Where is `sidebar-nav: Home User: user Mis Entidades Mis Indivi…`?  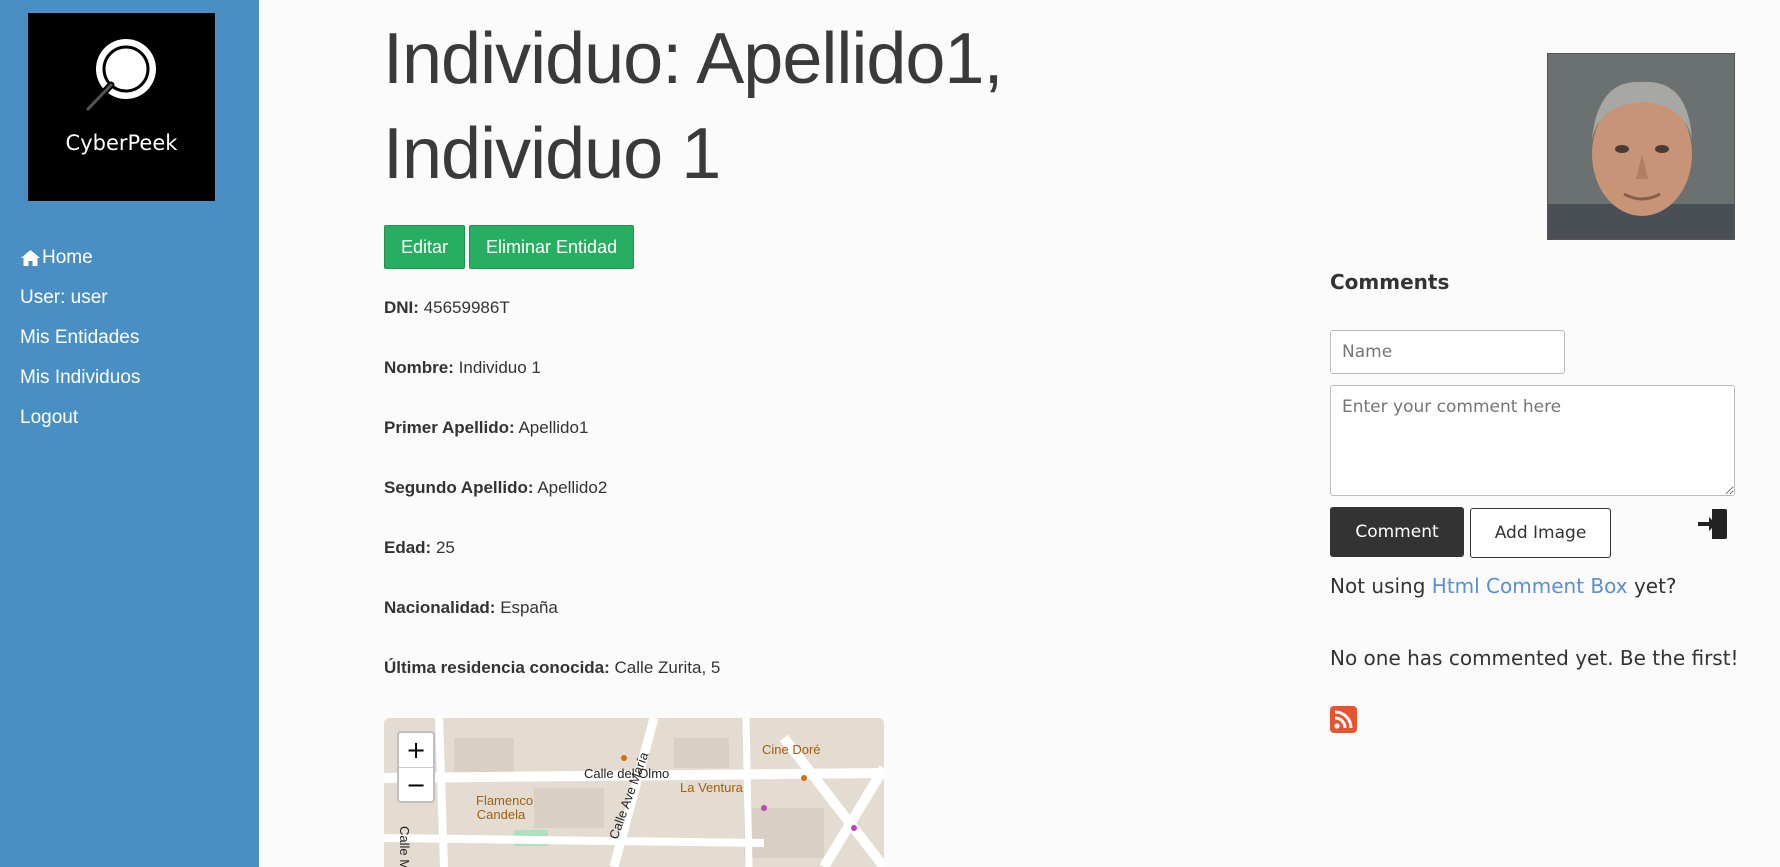 sidebar-nav: Home User: user Mis Entidades Mis Indivi… is located at coordinates (80, 338).